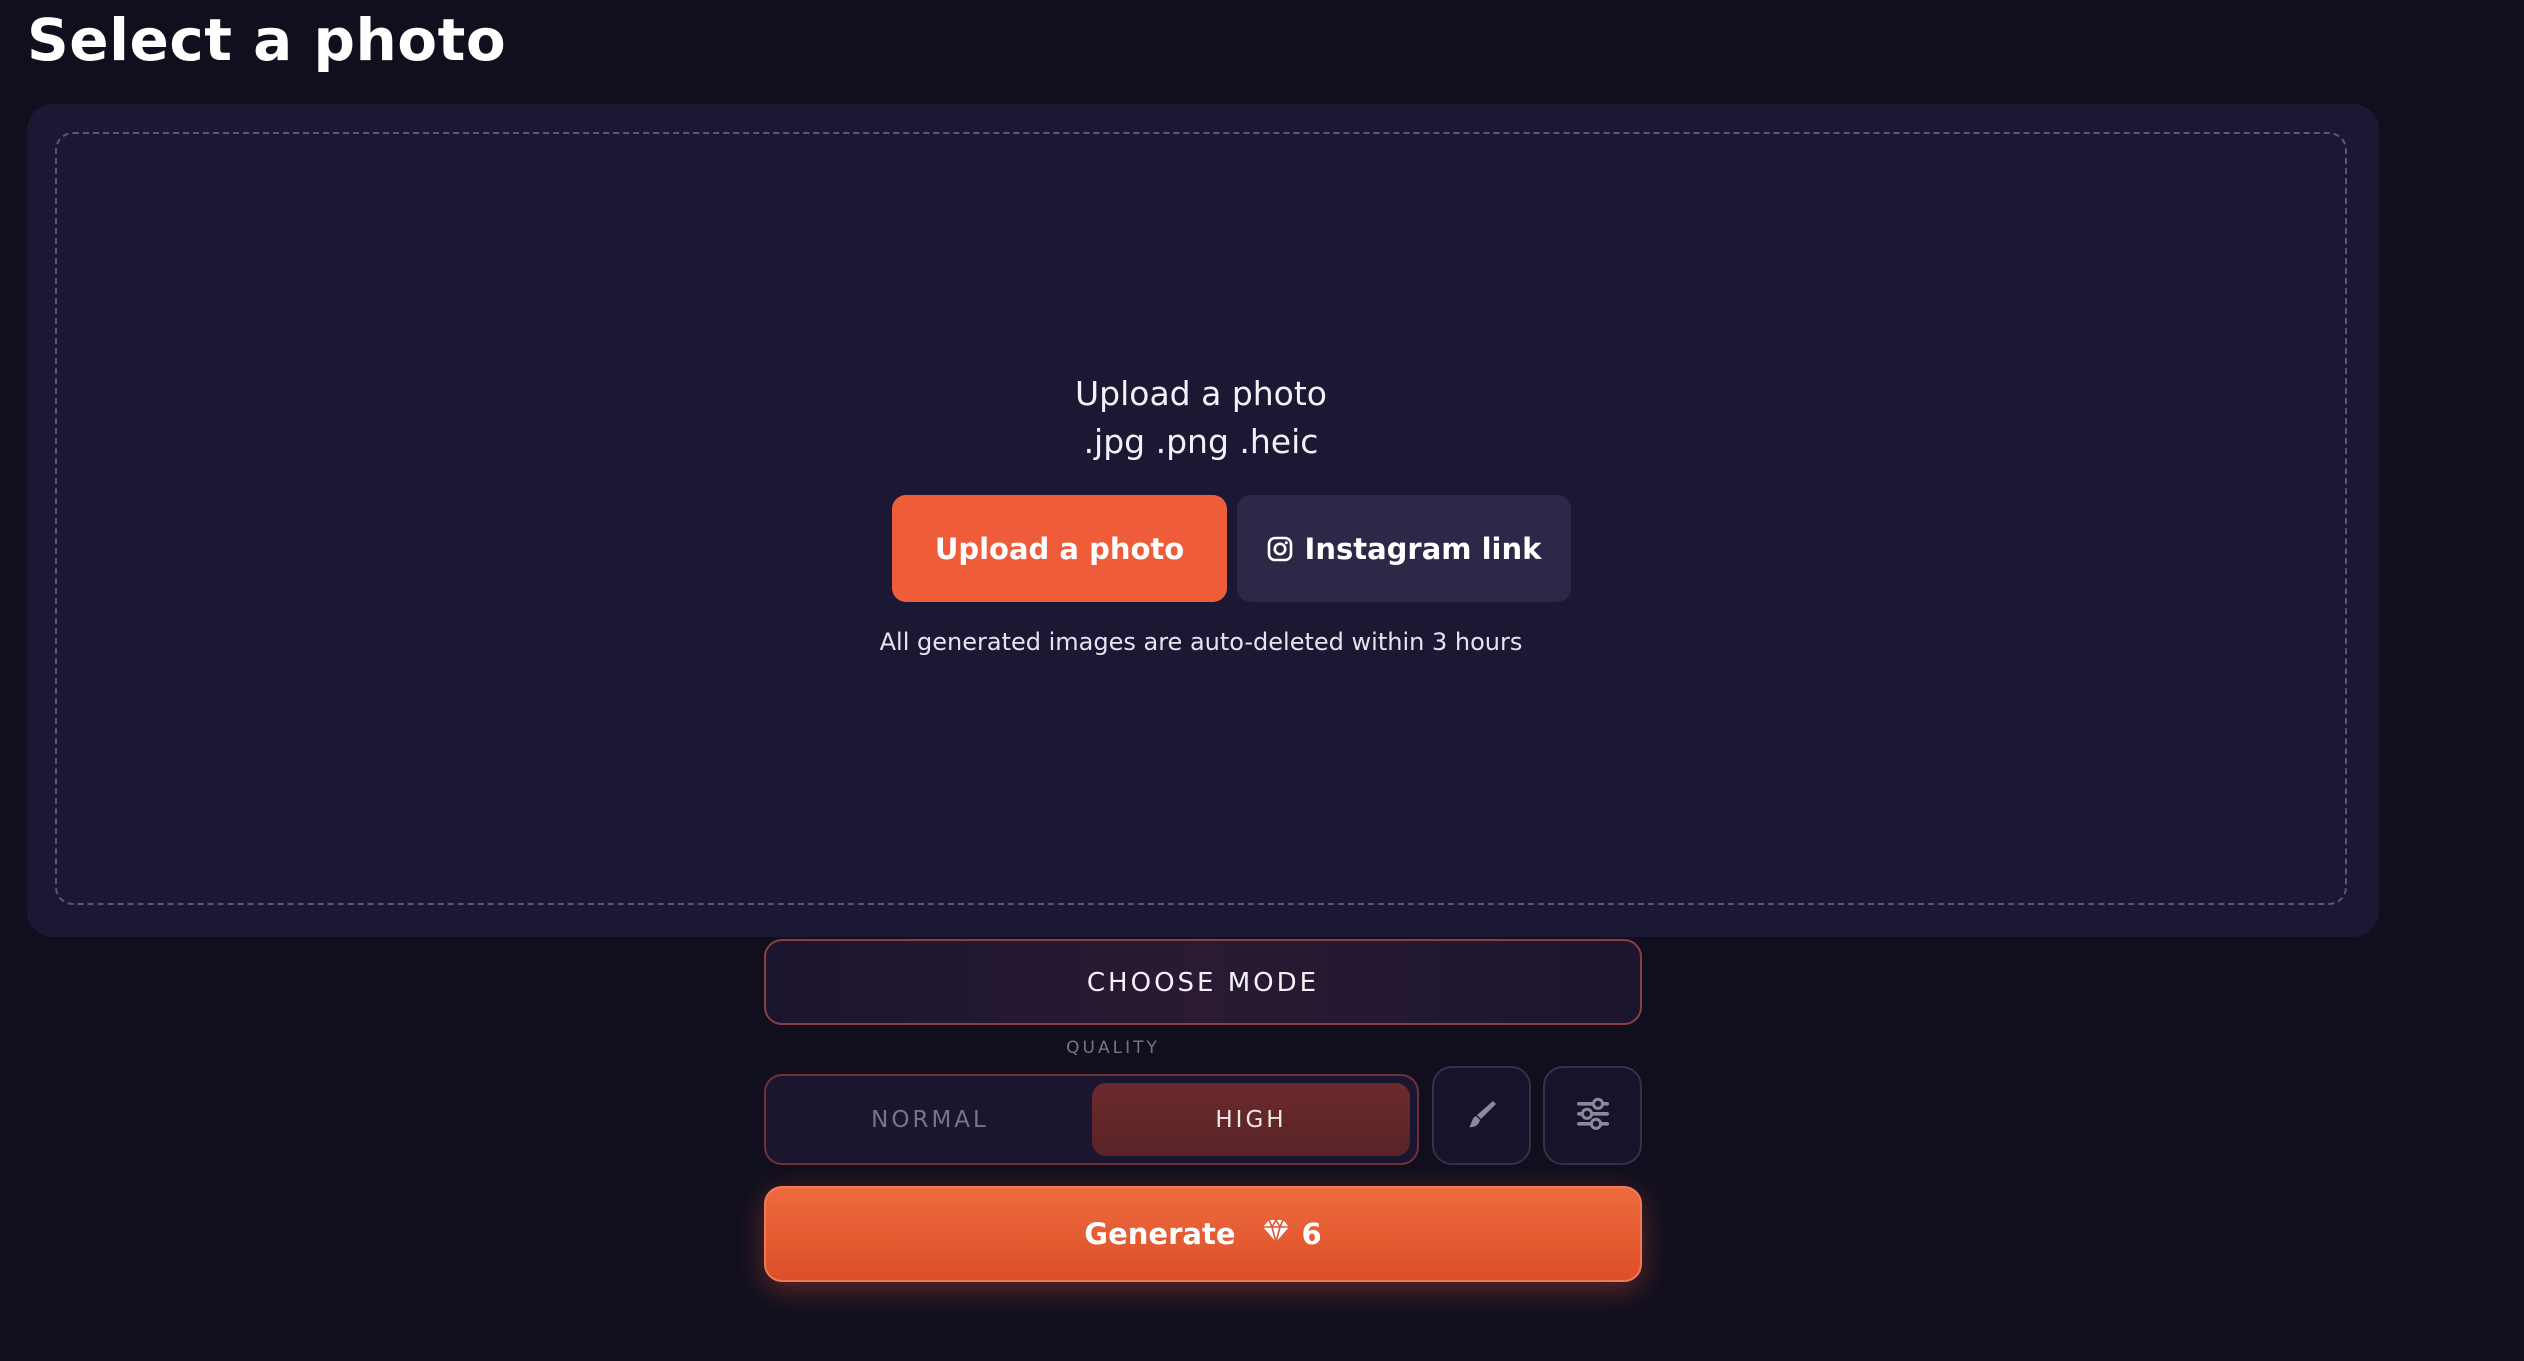 The height and width of the screenshot is (1361, 2524). I want to click on generate-button: Generate 6, so click(1203, 1234).